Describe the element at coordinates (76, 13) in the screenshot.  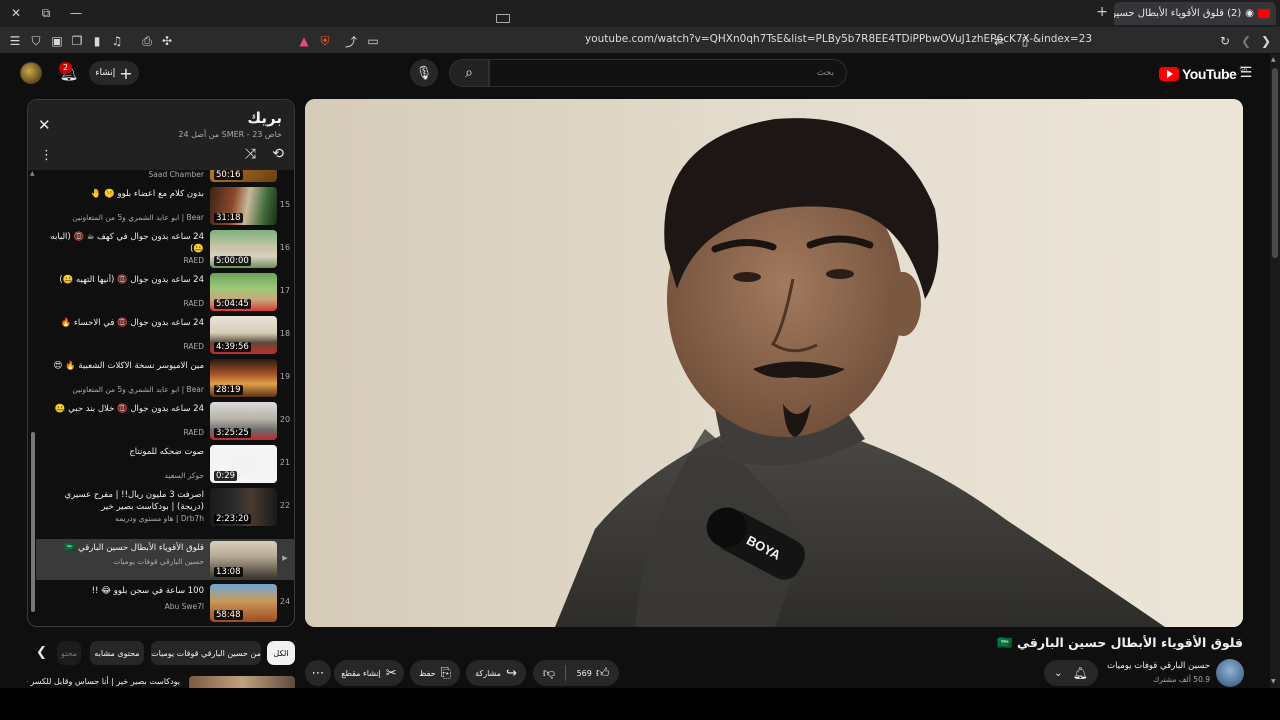
I see `window-minimize-icon: —` at that location.